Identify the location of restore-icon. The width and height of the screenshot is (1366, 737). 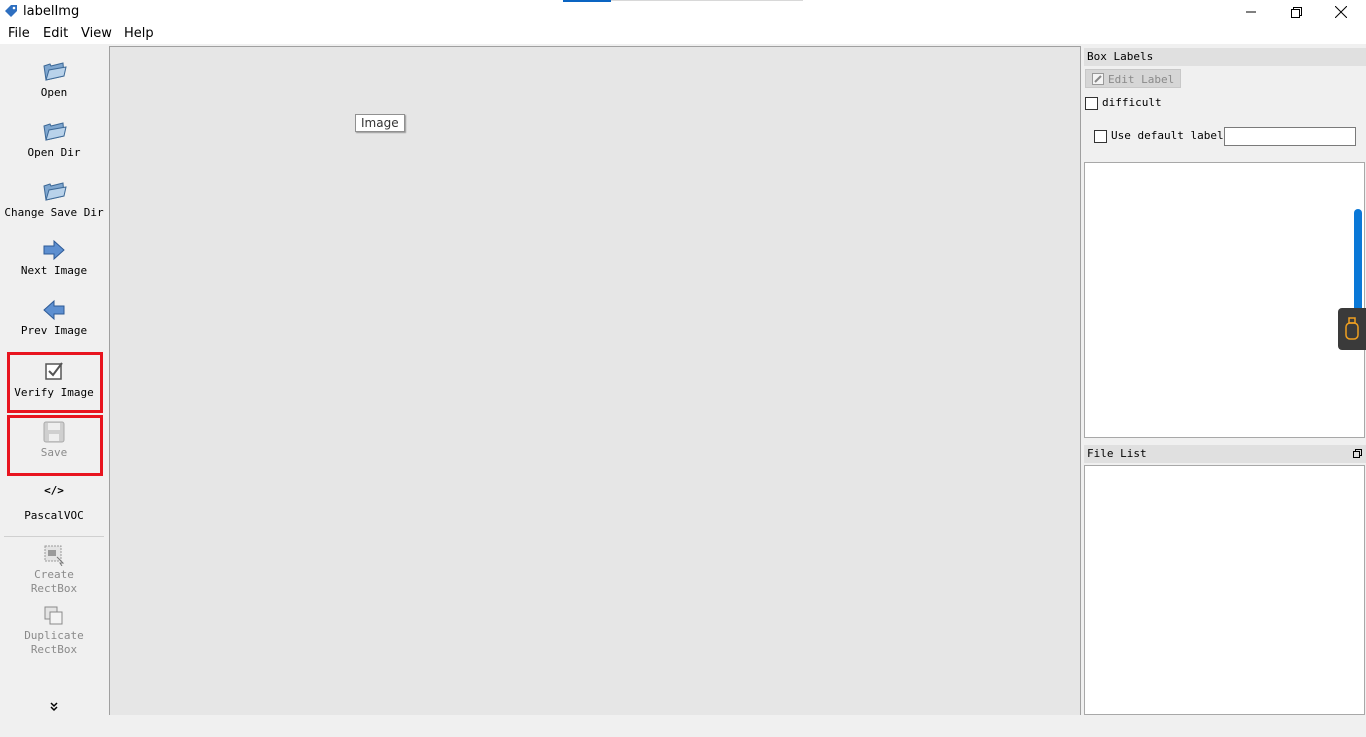
(1296, 12).